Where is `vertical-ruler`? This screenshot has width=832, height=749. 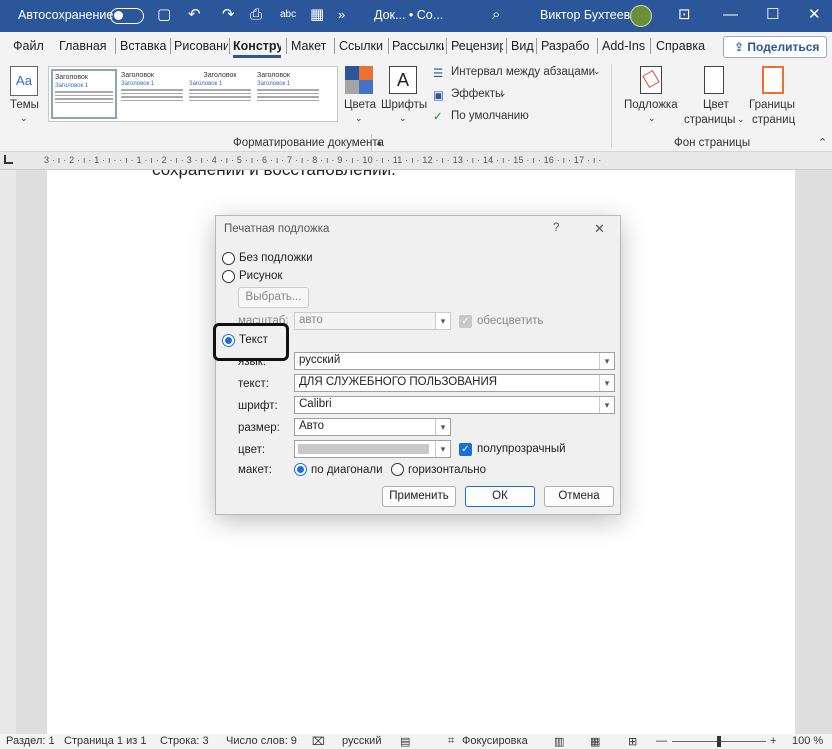 vertical-ruler is located at coordinates (8, 452).